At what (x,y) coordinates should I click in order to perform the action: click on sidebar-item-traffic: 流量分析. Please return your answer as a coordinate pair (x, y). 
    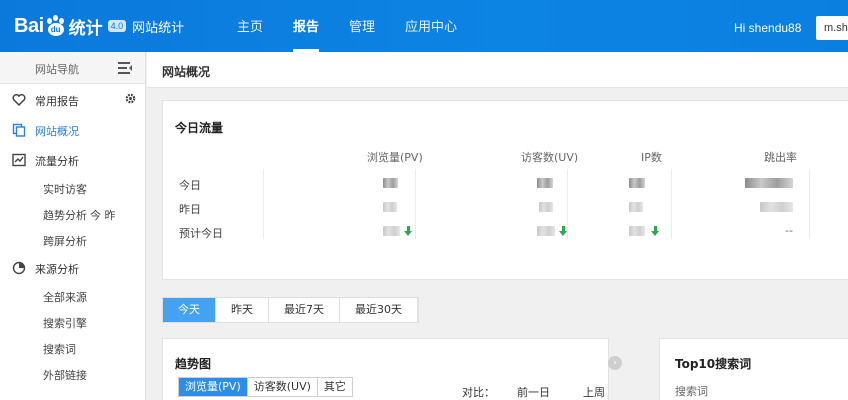
    Looking at the image, I should click on (72, 159).